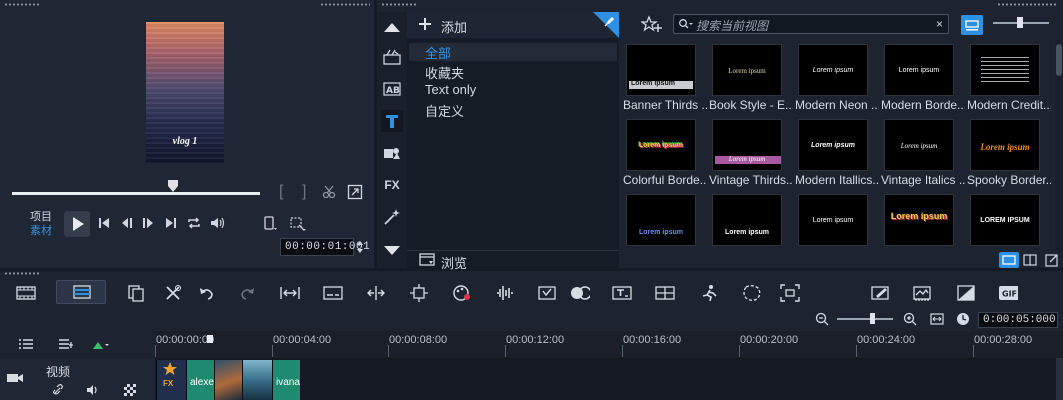 This screenshot has height=400, width=1063. What do you see at coordinates (248, 293) in the screenshot?
I see `redo-icon` at bounding box center [248, 293].